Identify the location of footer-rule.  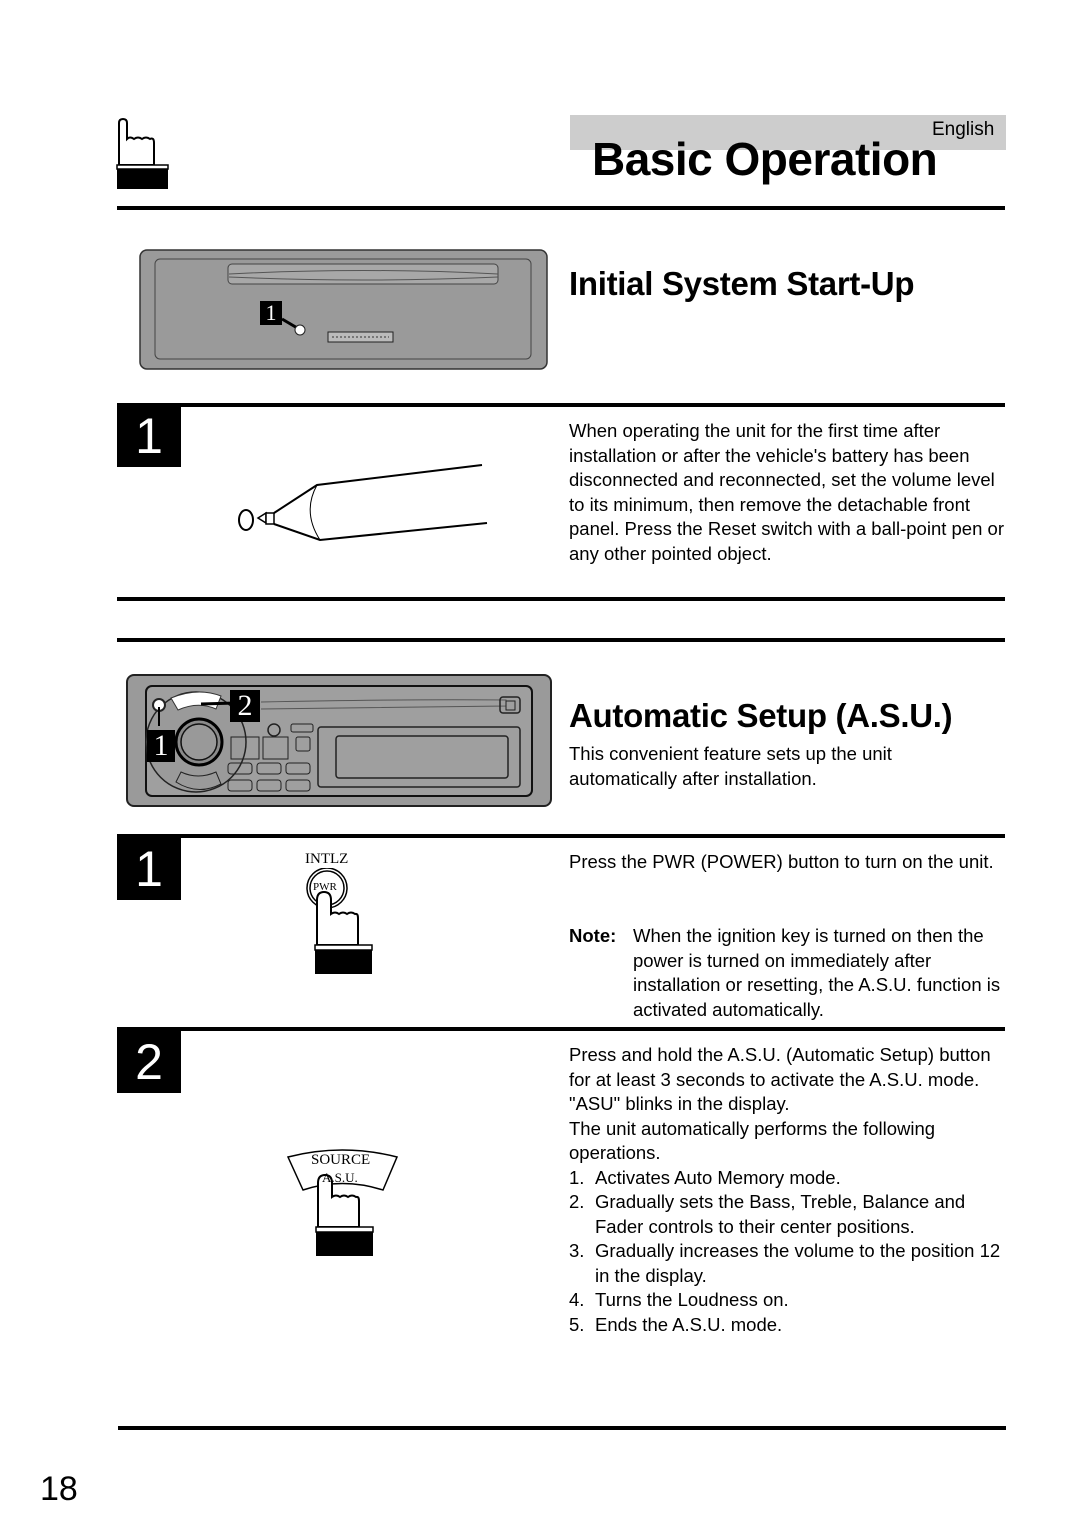
(562, 1428).